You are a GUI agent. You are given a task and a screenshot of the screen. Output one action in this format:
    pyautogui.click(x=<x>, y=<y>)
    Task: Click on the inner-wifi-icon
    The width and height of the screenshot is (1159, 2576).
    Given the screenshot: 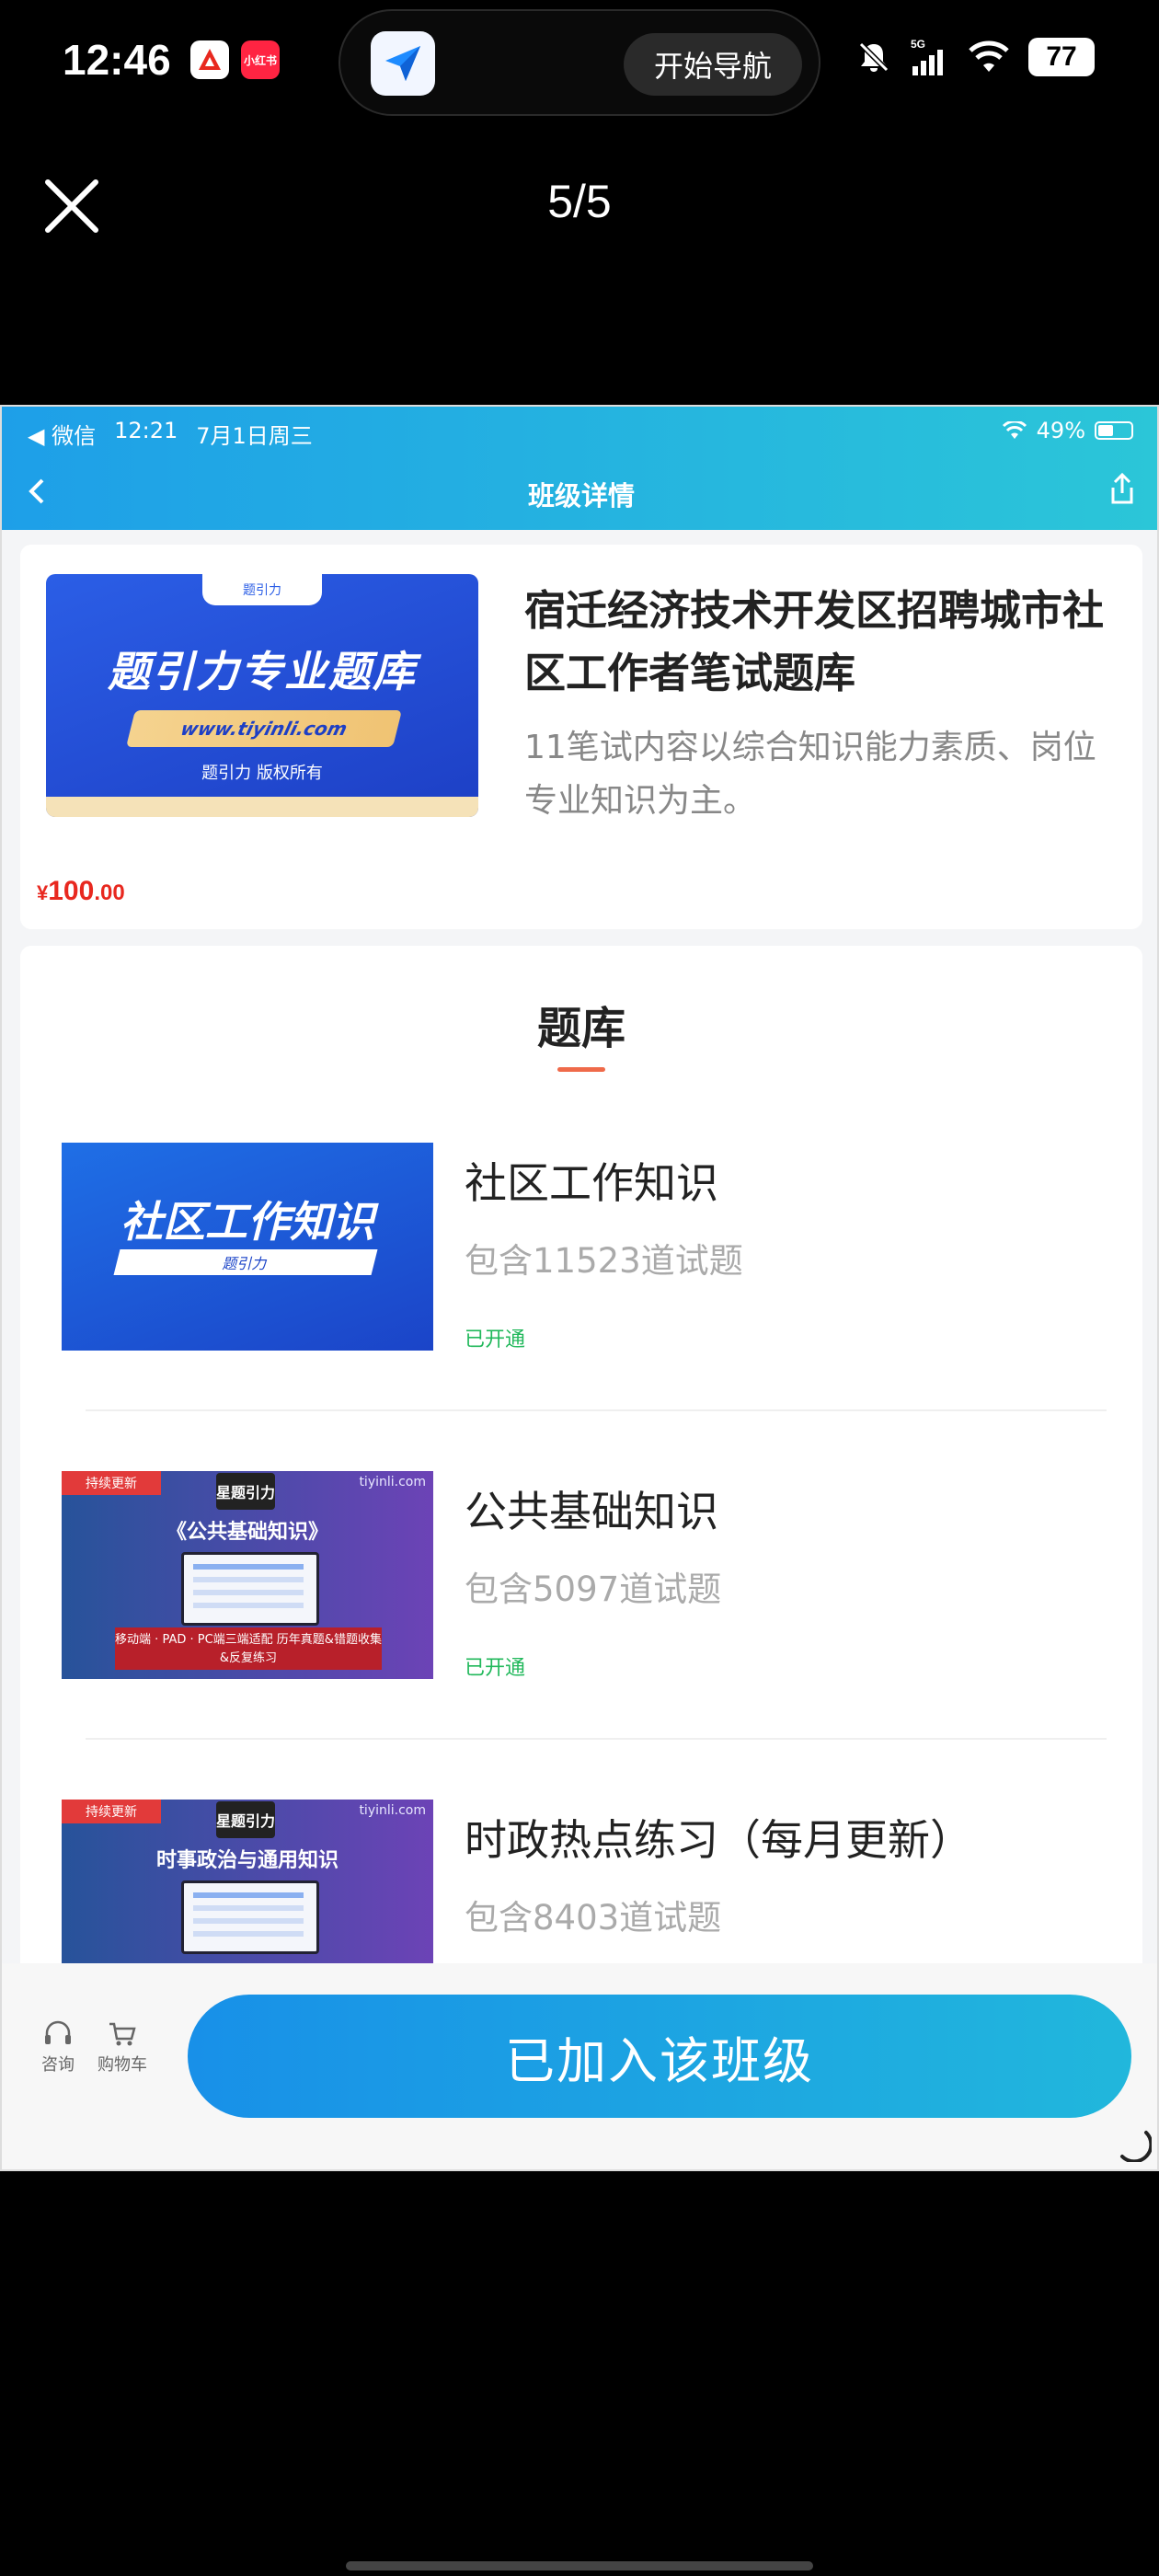 What is the action you would take?
    pyautogui.click(x=1014, y=430)
    